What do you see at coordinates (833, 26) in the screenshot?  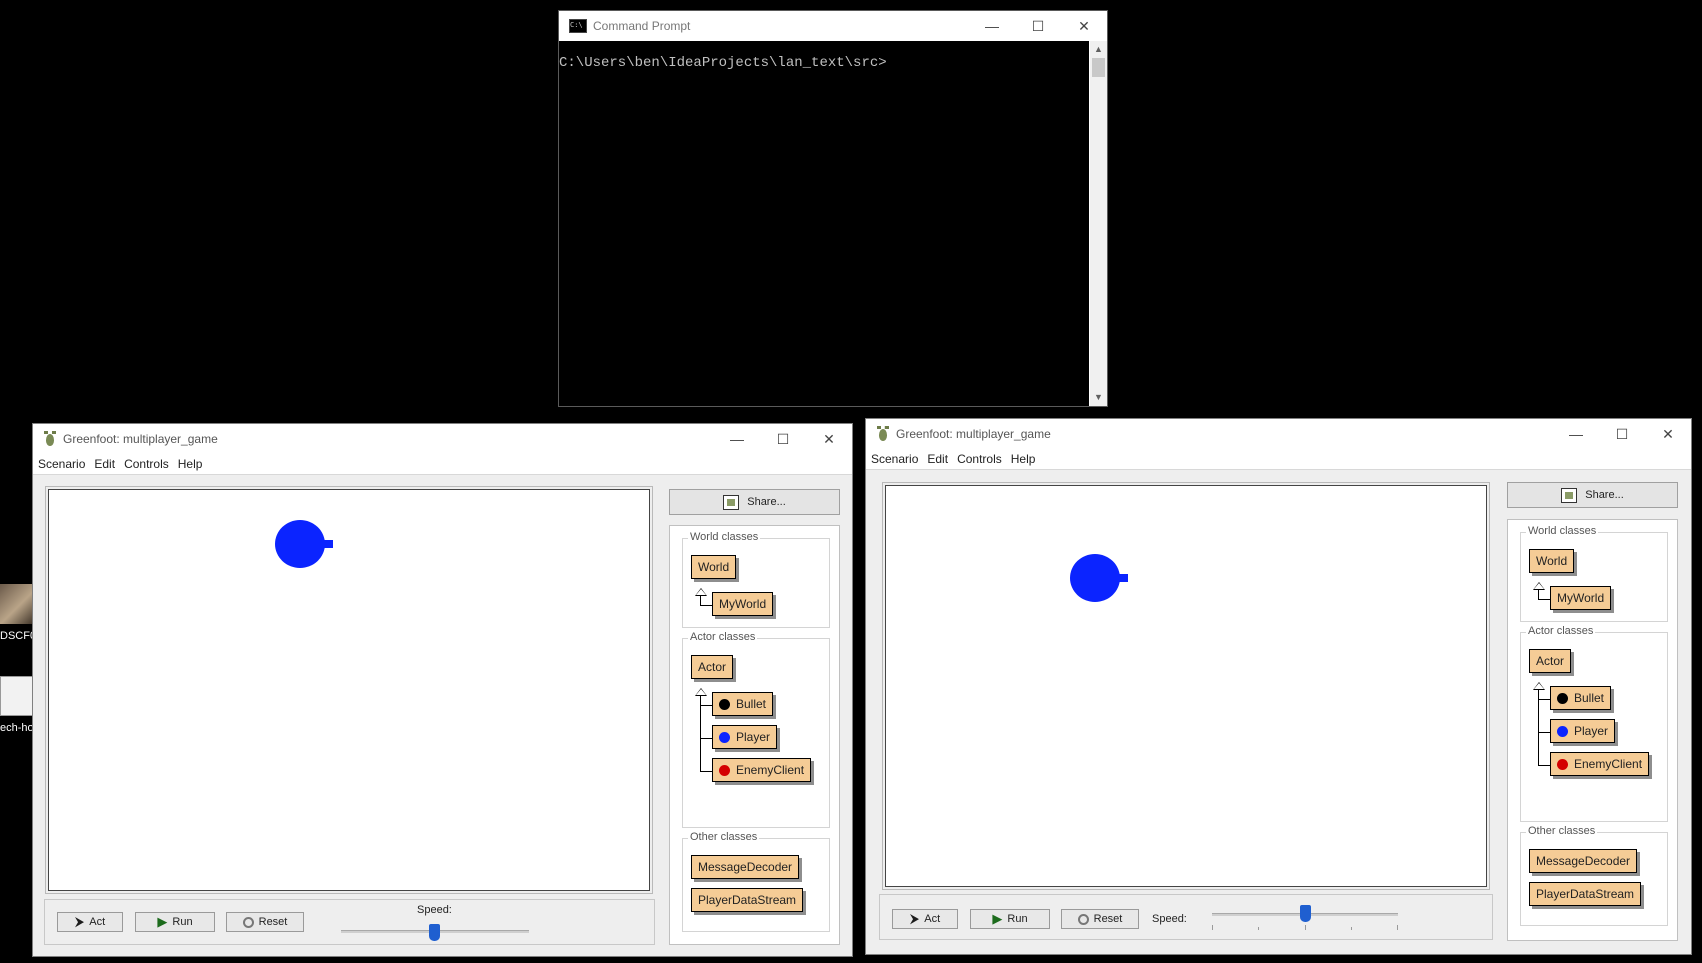 I see `title-bar: C:\ Command Prompt — ☐ ✕` at bounding box center [833, 26].